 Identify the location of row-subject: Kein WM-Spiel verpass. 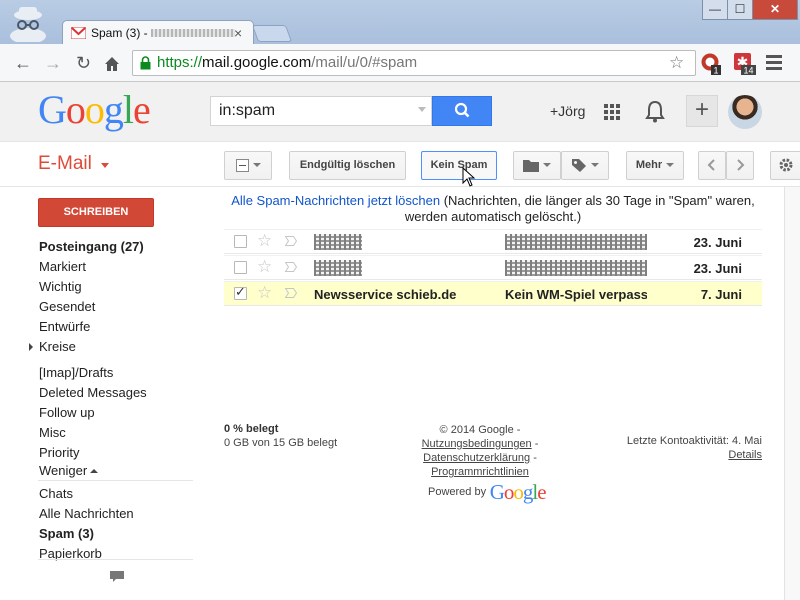
(576, 294).